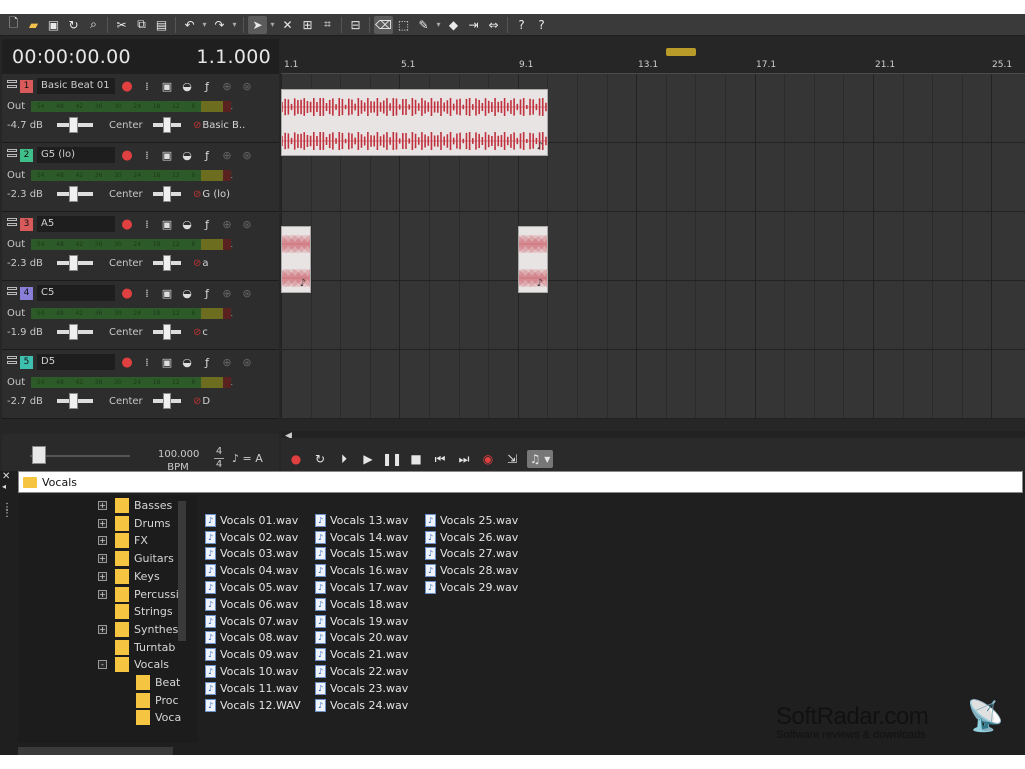  Describe the element at coordinates (370, 554) in the screenshot. I see `file-item: ♪ Vocals 15.wav` at that location.